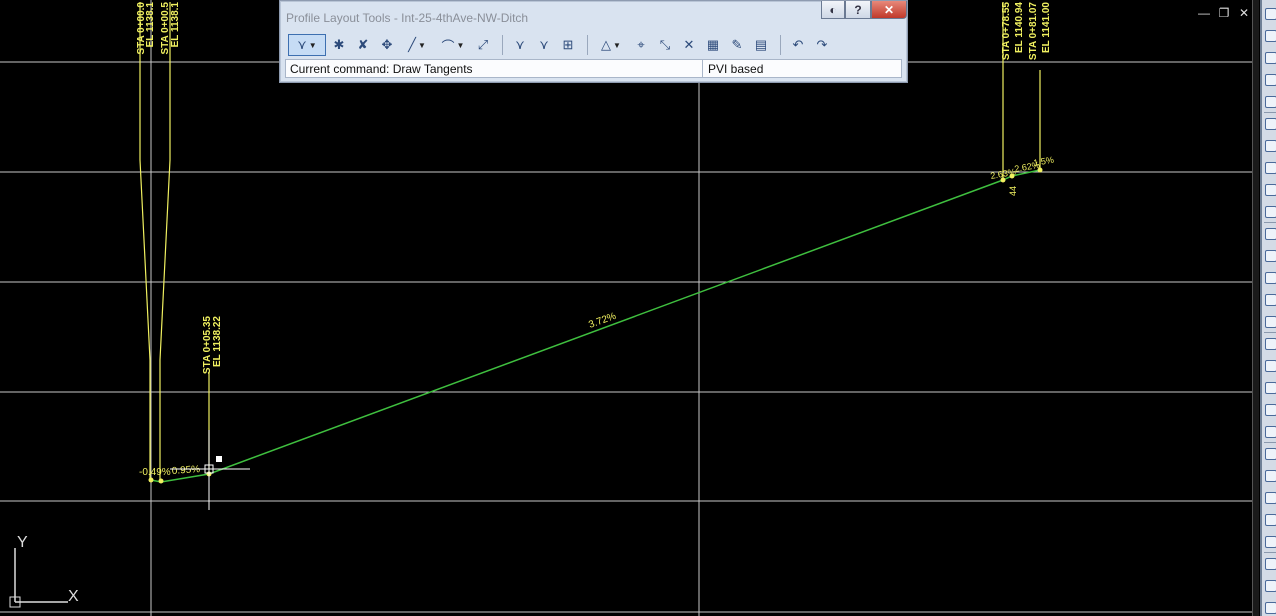 The height and width of the screenshot is (616, 1276). I want to click on toolbar-tools: ⋎ ▼ ✱ ✘ ✥ ╱ ▼ ⌒ ▼ ⤢ ⋎ ⋎ ⊞ △ ▼ ⌖ ⤡ ✕ ▦ ✎ ▤ ↶ ↷, so click(561, 45).